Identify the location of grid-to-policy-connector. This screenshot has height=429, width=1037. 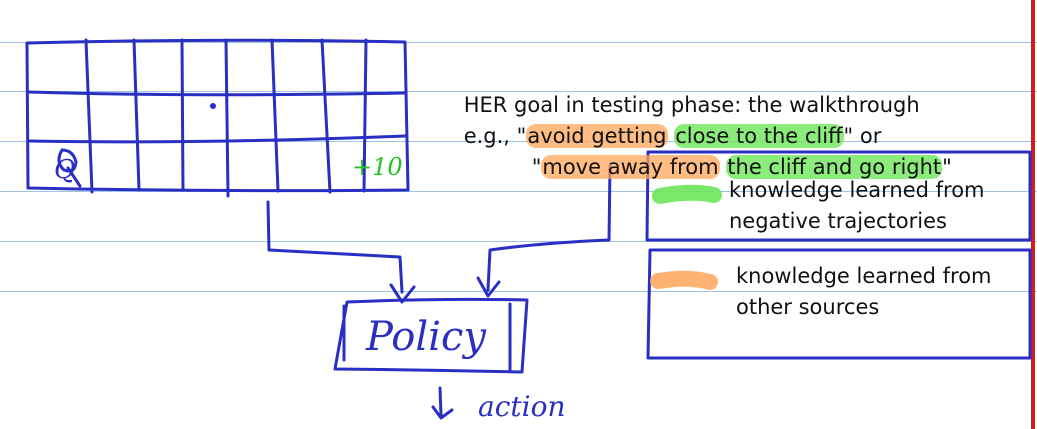
(335, 247).